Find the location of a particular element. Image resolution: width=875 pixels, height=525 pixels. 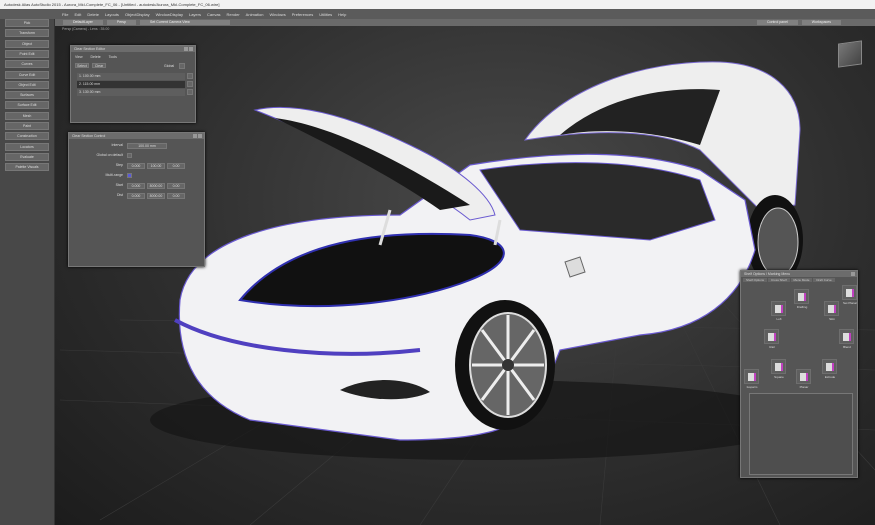

menu-objectdisplay: ObjectDisplay is located at coordinates (137, 14).